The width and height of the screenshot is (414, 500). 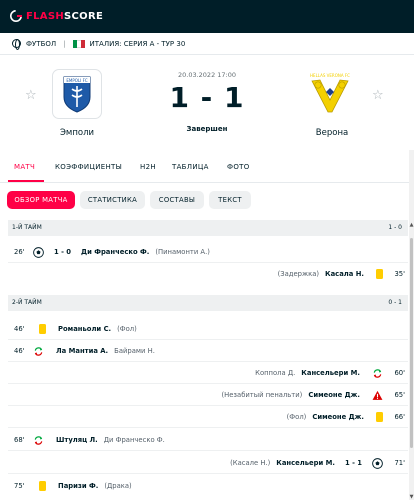 What do you see at coordinates (378, 95) in the screenshot?
I see `favorite-away-star-icon: ☆` at bounding box center [378, 95].